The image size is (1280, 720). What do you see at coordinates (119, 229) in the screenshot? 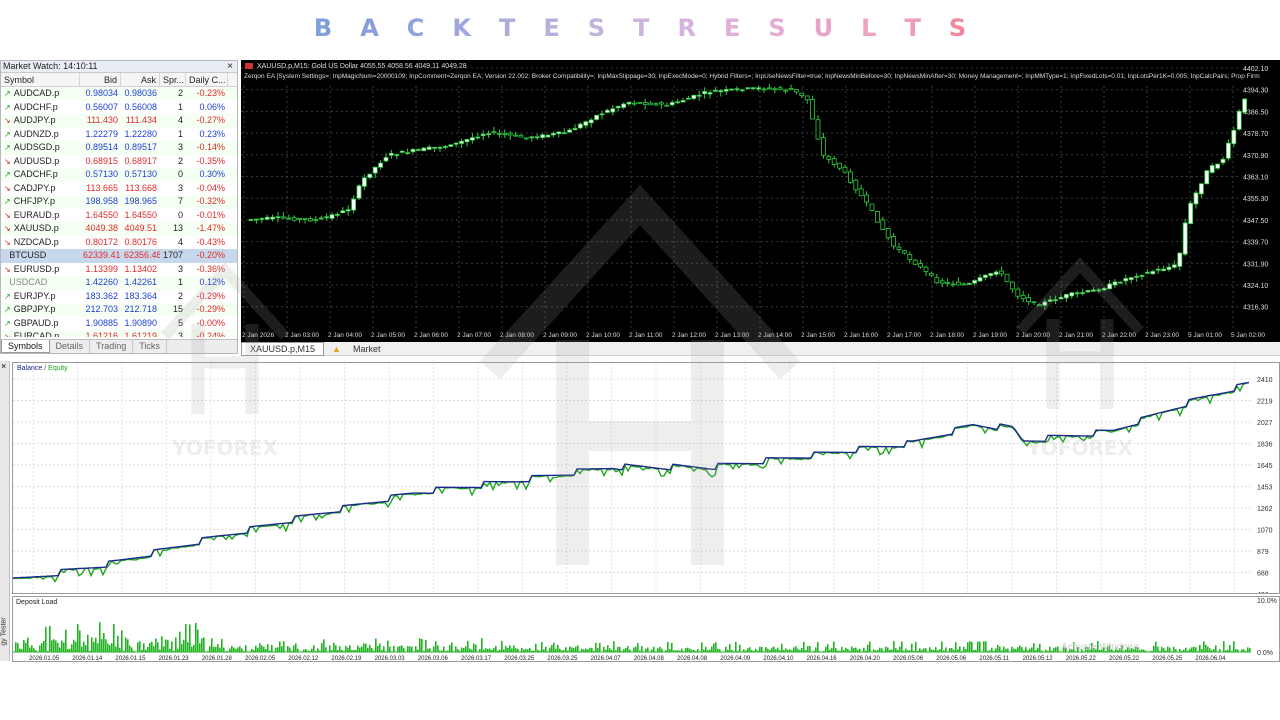
I see `market-watch-row: ↘ XAUUSD.p 4049.38 4049.51 13 -1.47%` at bounding box center [119, 229].